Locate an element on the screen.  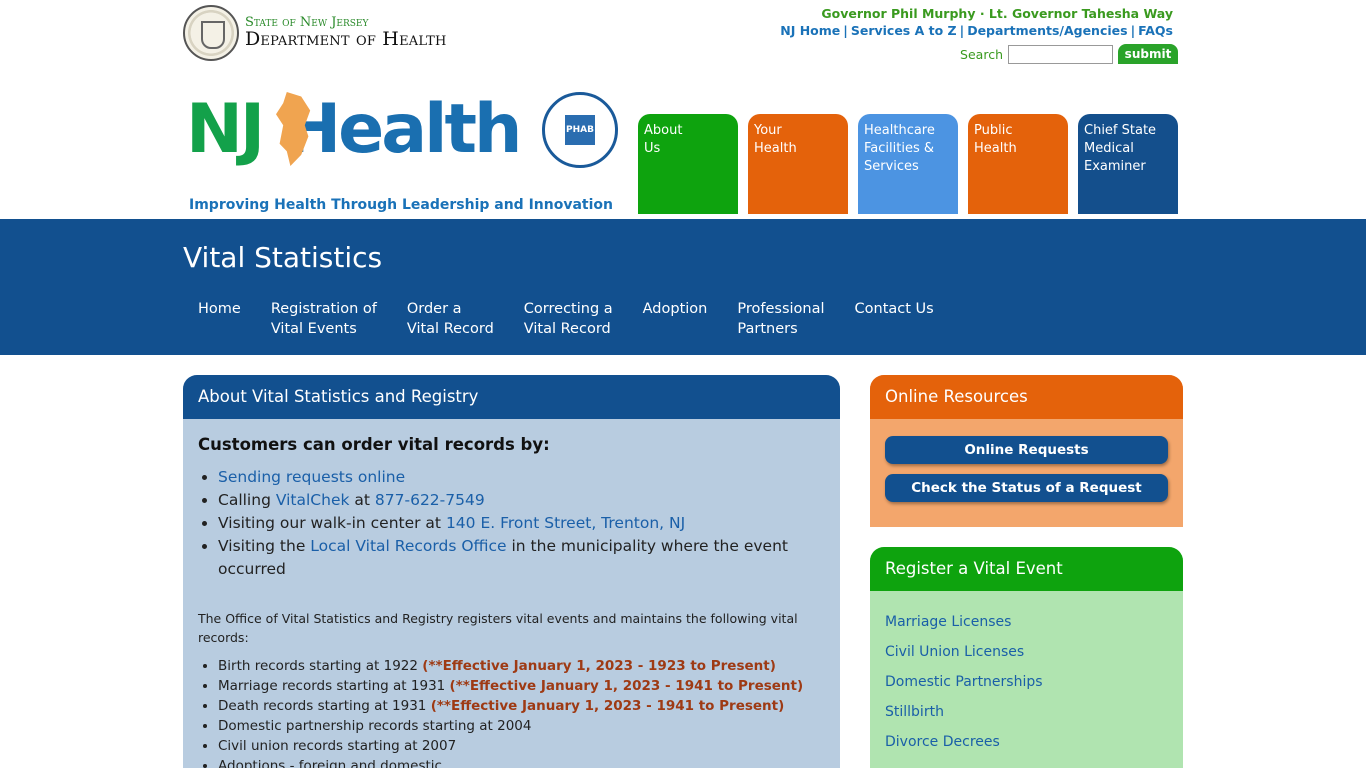
tile-chief-state-medical-examiner: Chief State Medical Examiner is located at coordinates (1128, 164).